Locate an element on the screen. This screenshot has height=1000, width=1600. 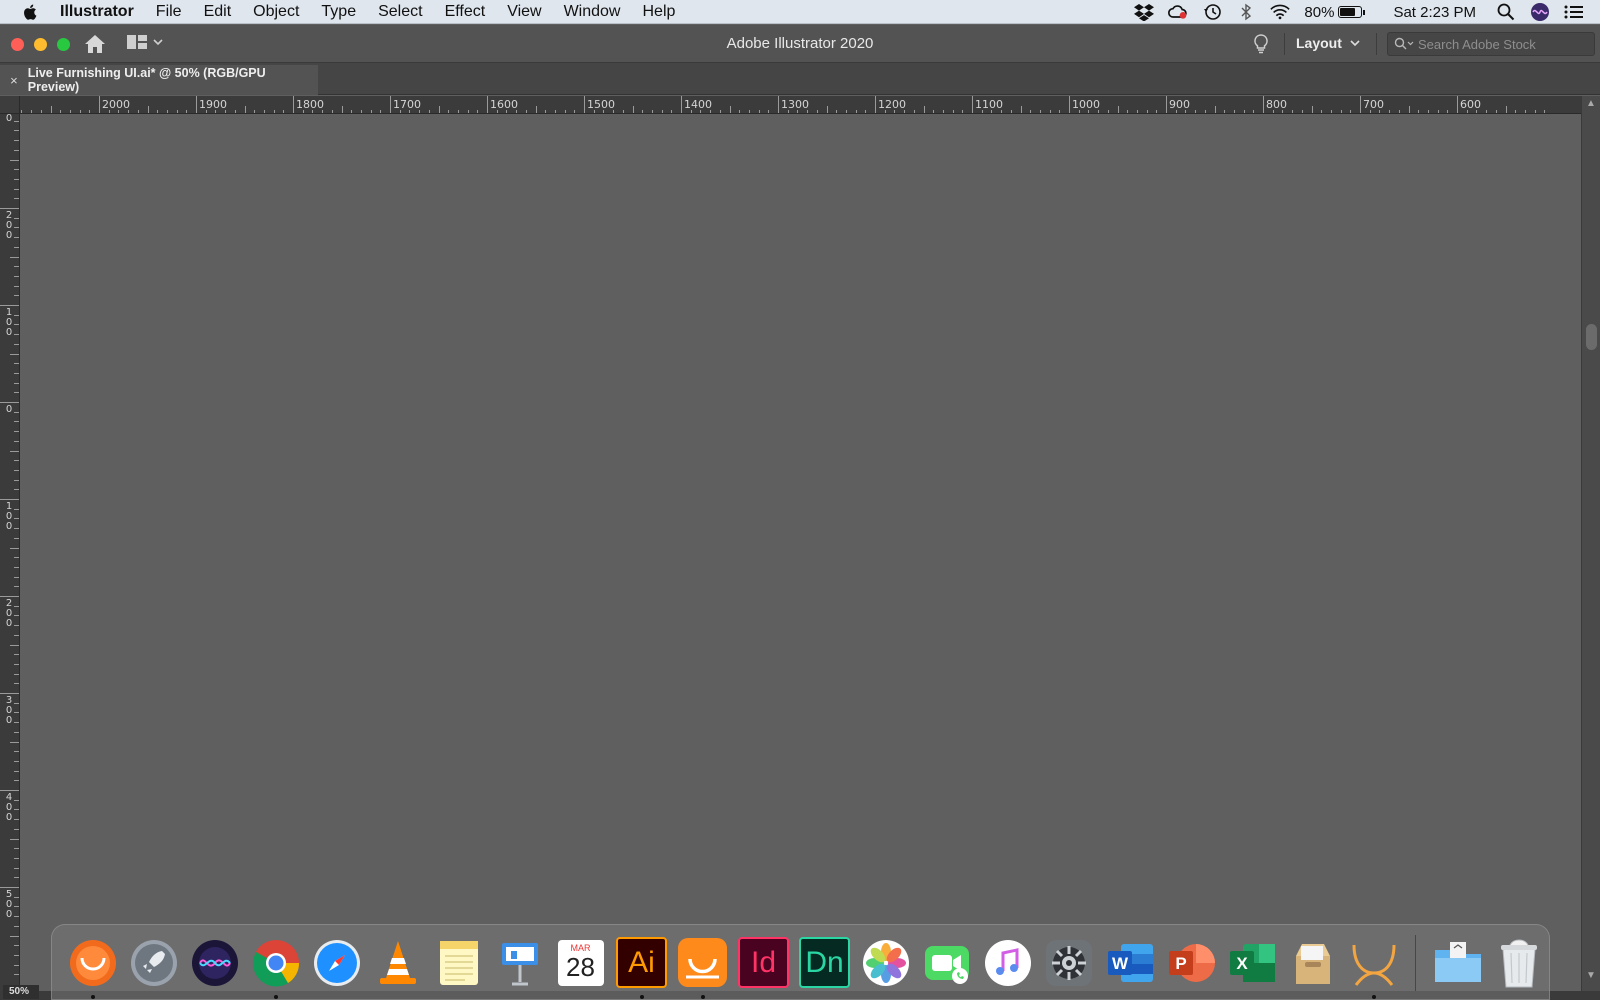
dock-item-calendar: MAR 28 is located at coordinates (580, 962).